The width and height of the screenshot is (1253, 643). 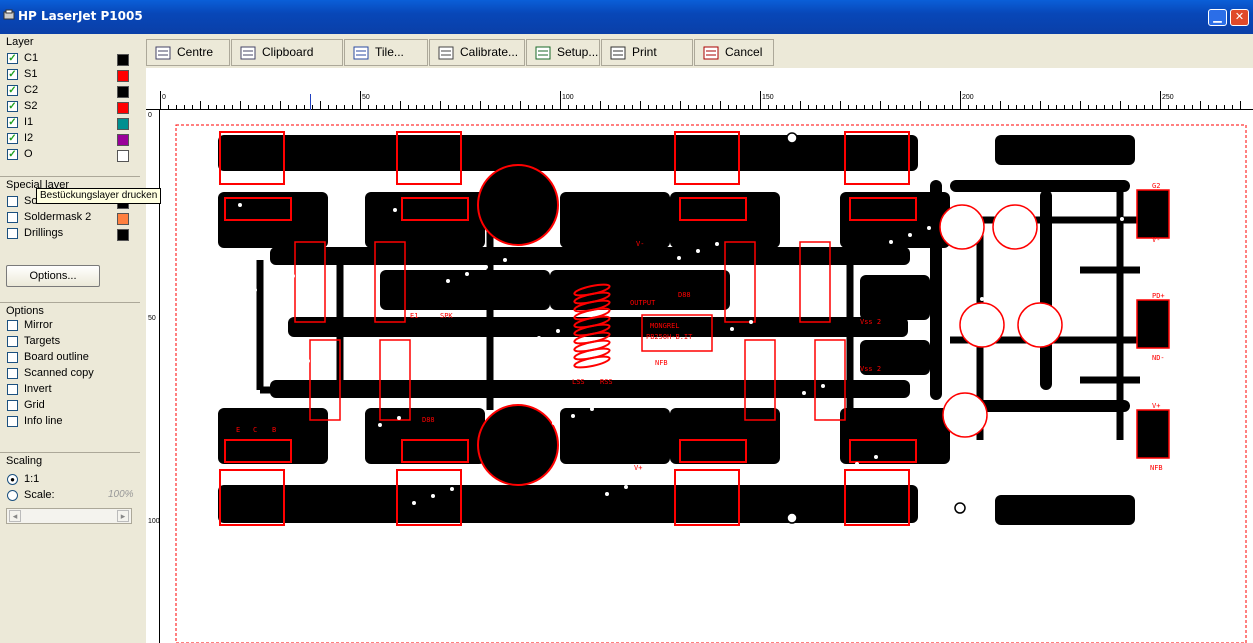 I want to click on layer_group-row-o: ✓ O, so click(x=71, y=155).